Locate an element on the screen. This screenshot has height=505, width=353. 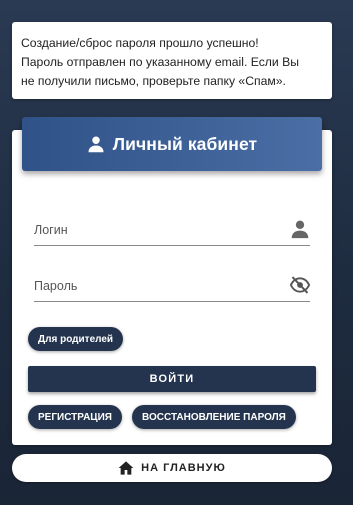
login-input is located at coordinates (156, 230).